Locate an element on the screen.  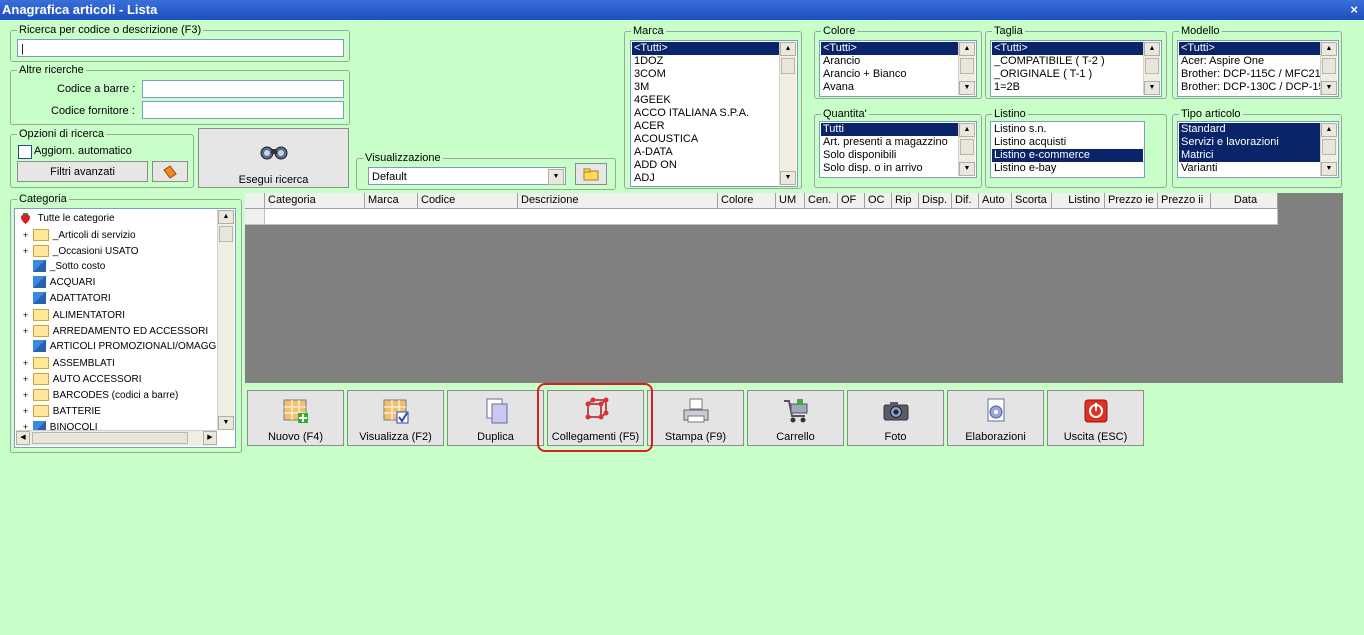
advanced-filters-button: Filtri avanzati is located at coordinates (82, 171).